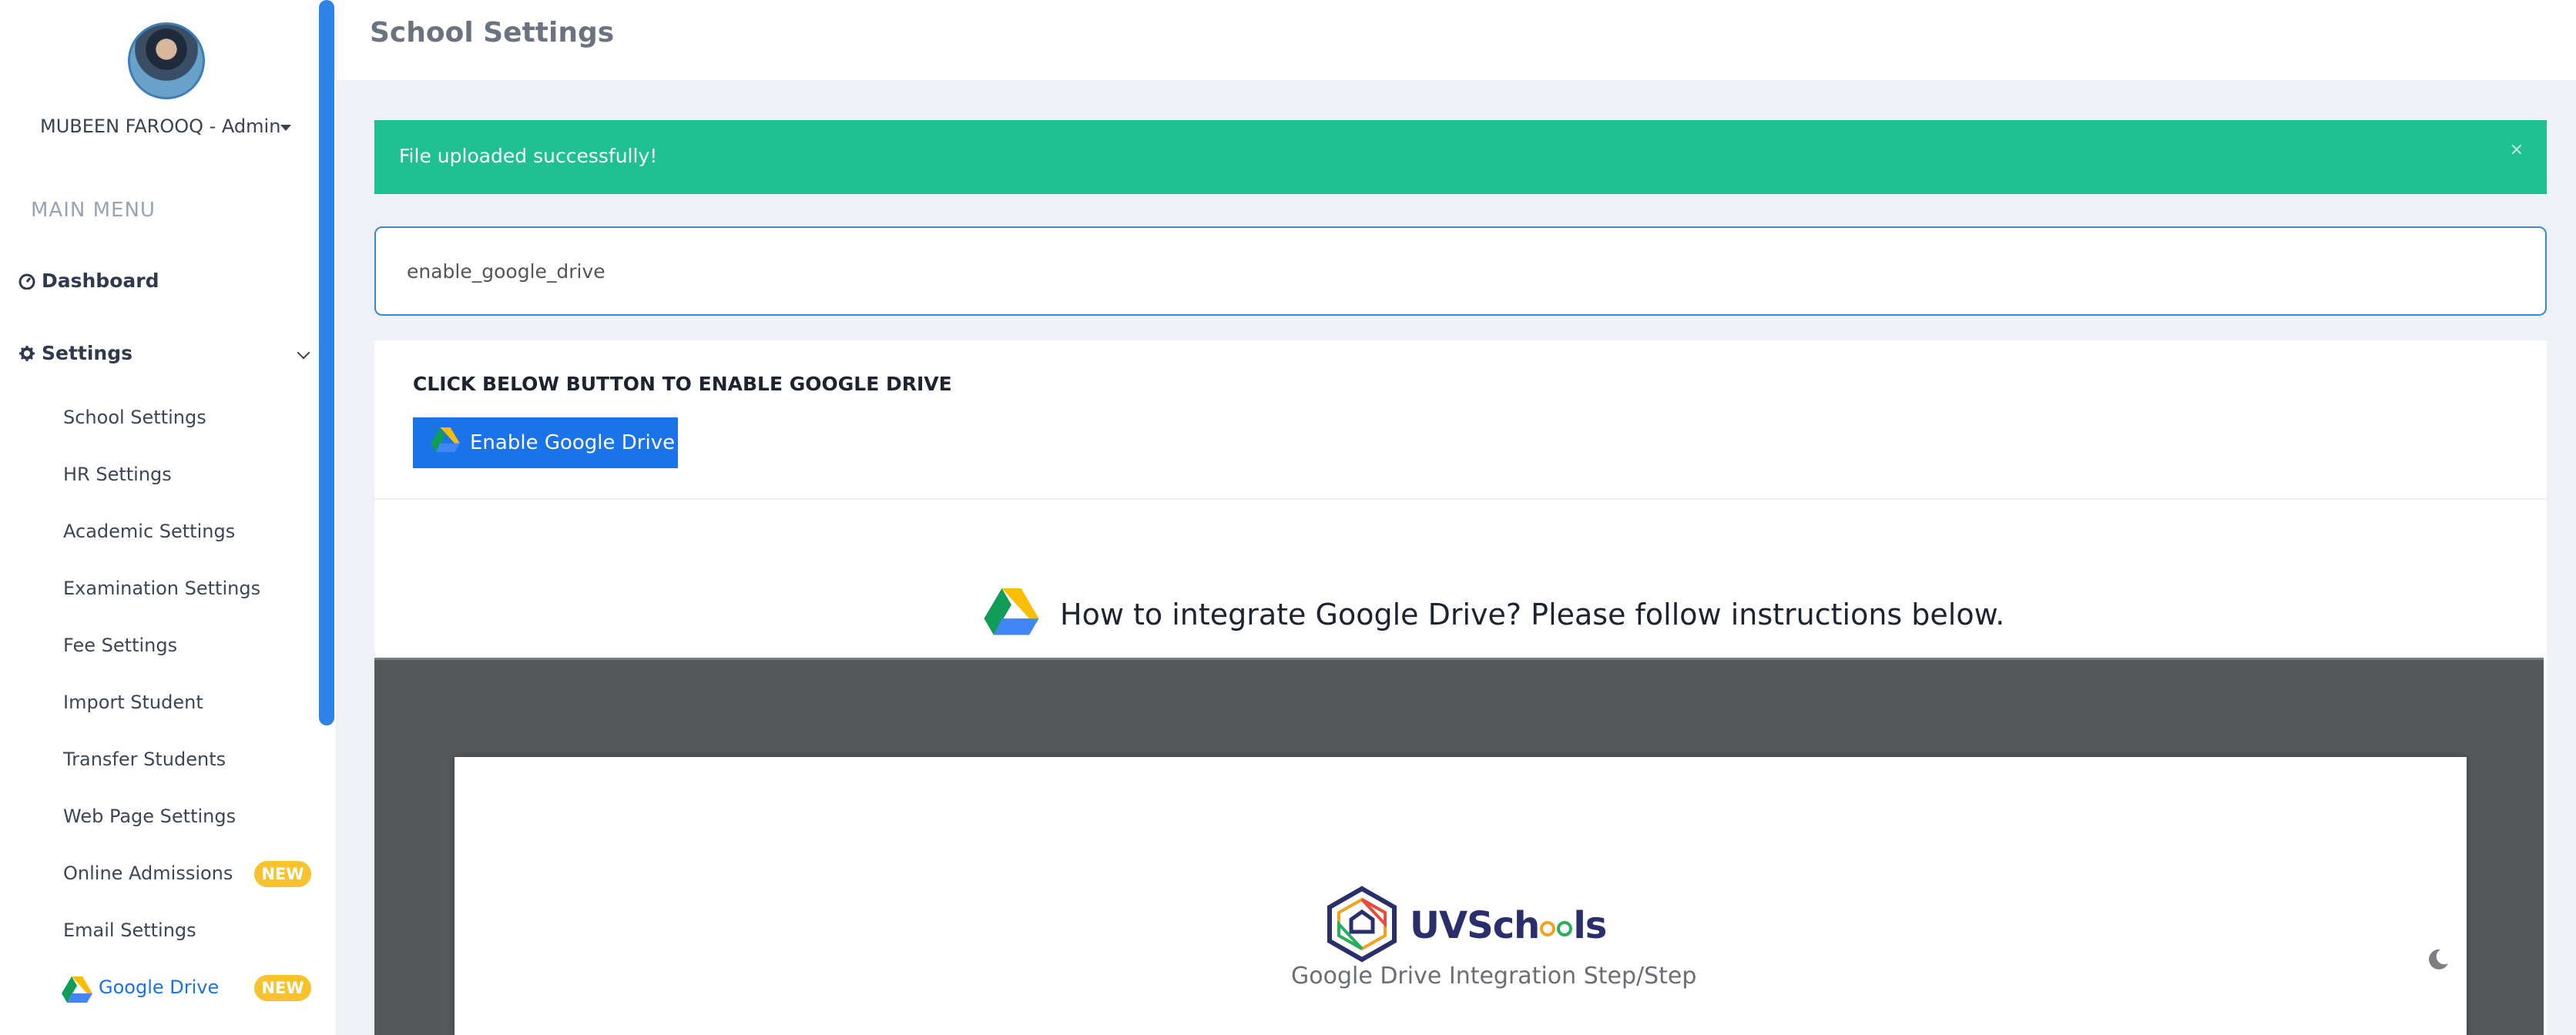 The image size is (2576, 1035). I want to click on uvschools-logo: UVSch ls, so click(1464, 926).